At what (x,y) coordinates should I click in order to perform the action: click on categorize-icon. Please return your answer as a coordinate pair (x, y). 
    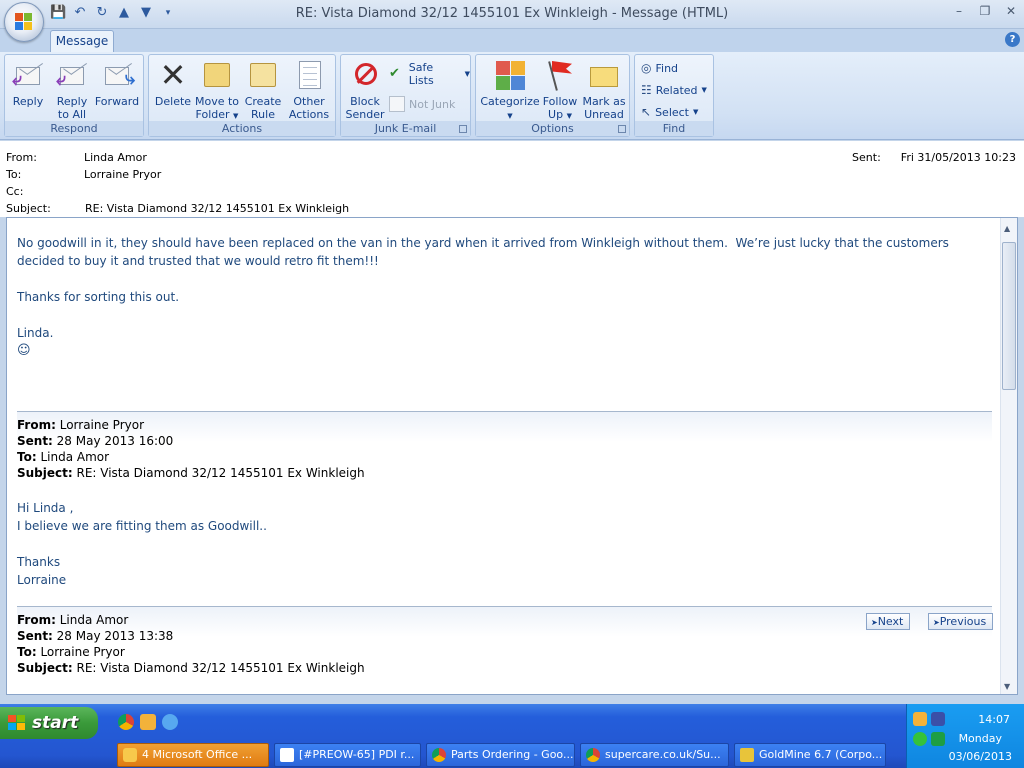
    Looking at the image, I should click on (510, 75).